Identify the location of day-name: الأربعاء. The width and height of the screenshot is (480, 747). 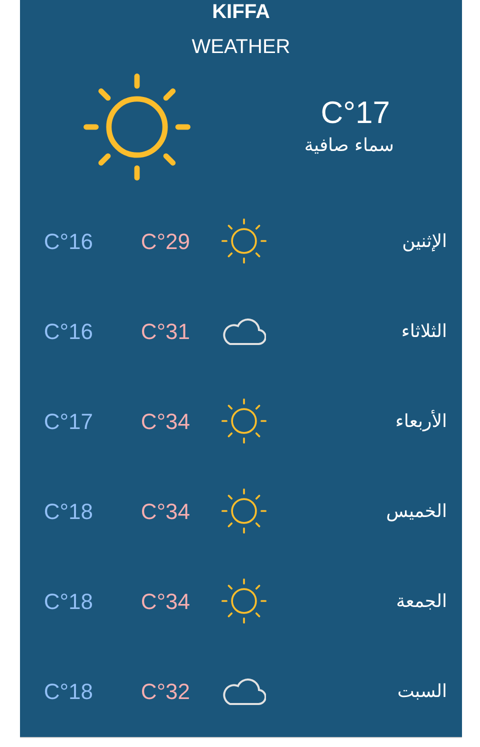
(421, 421).